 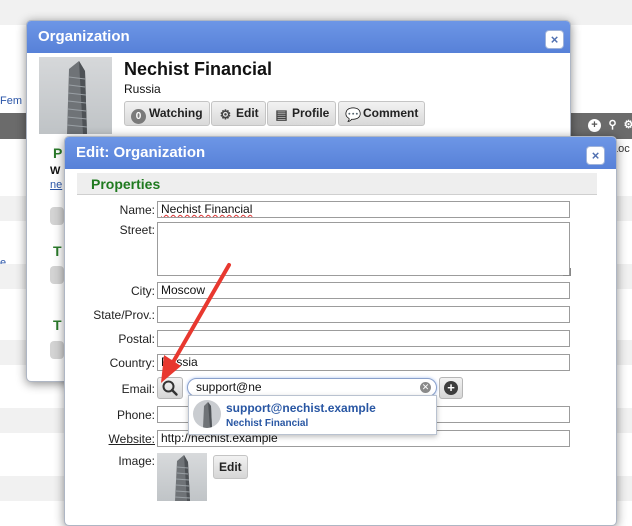 What do you see at coordinates (132, 363) in the screenshot?
I see `country-label: Country:` at bounding box center [132, 363].